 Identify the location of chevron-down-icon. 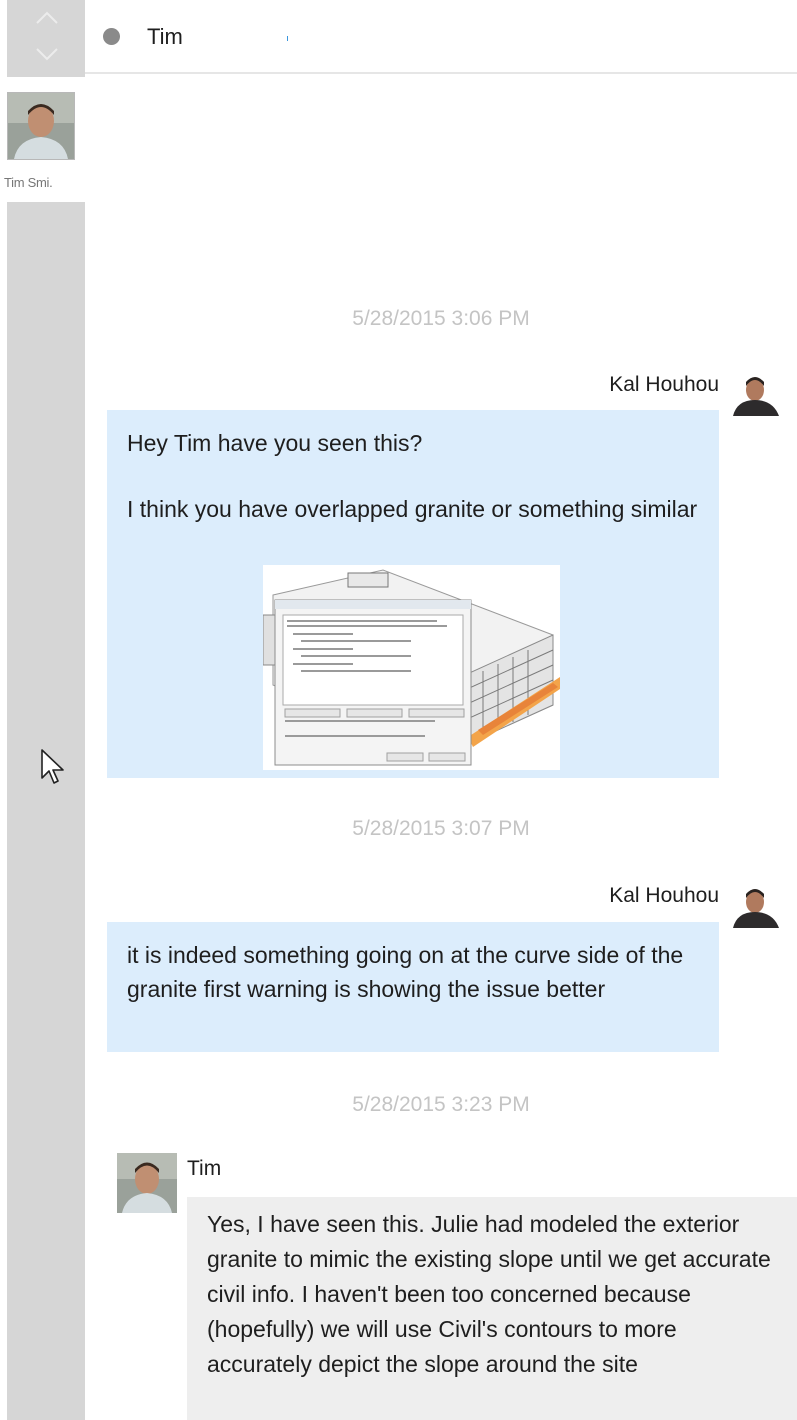
(47, 54).